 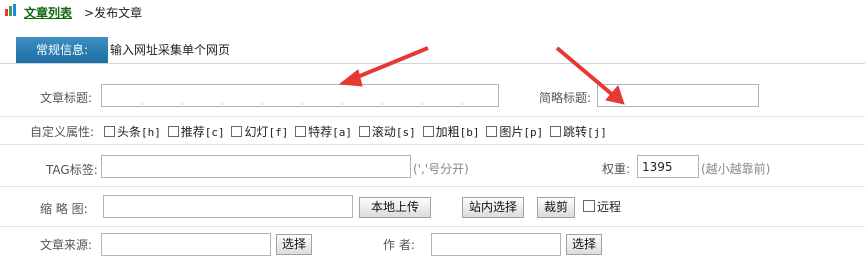 What do you see at coordinates (278, 132) in the screenshot?
I see `attr-code: [f]` at bounding box center [278, 132].